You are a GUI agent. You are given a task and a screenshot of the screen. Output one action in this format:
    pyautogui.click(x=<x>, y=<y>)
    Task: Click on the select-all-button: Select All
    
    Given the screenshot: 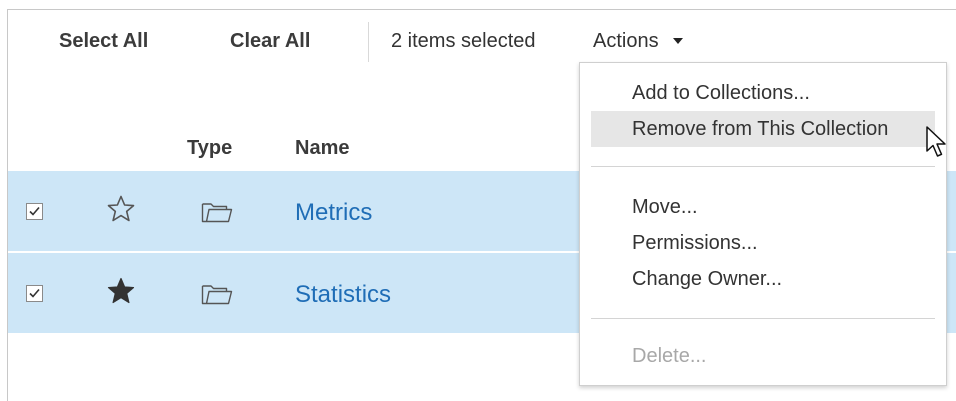 What is the action you would take?
    pyautogui.click(x=103, y=41)
    